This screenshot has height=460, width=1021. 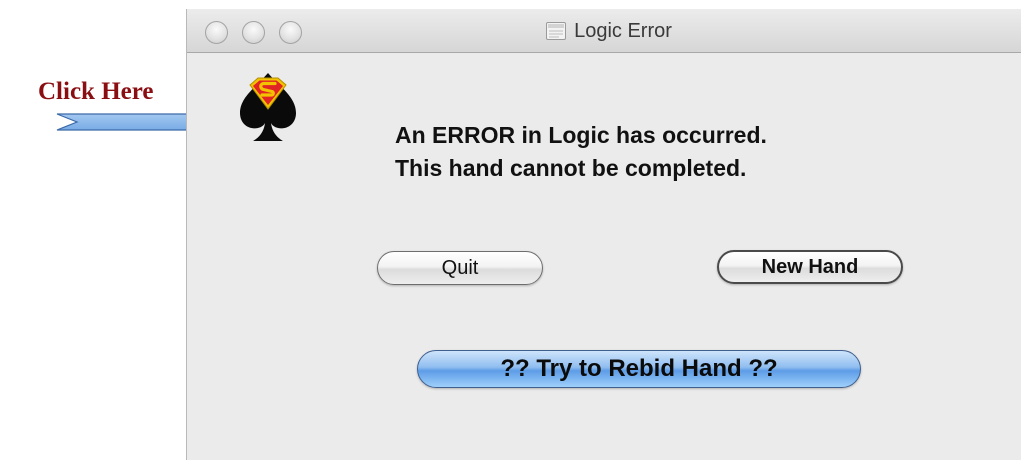 I want to click on superman-spade-icon, so click(x=268, y=107).